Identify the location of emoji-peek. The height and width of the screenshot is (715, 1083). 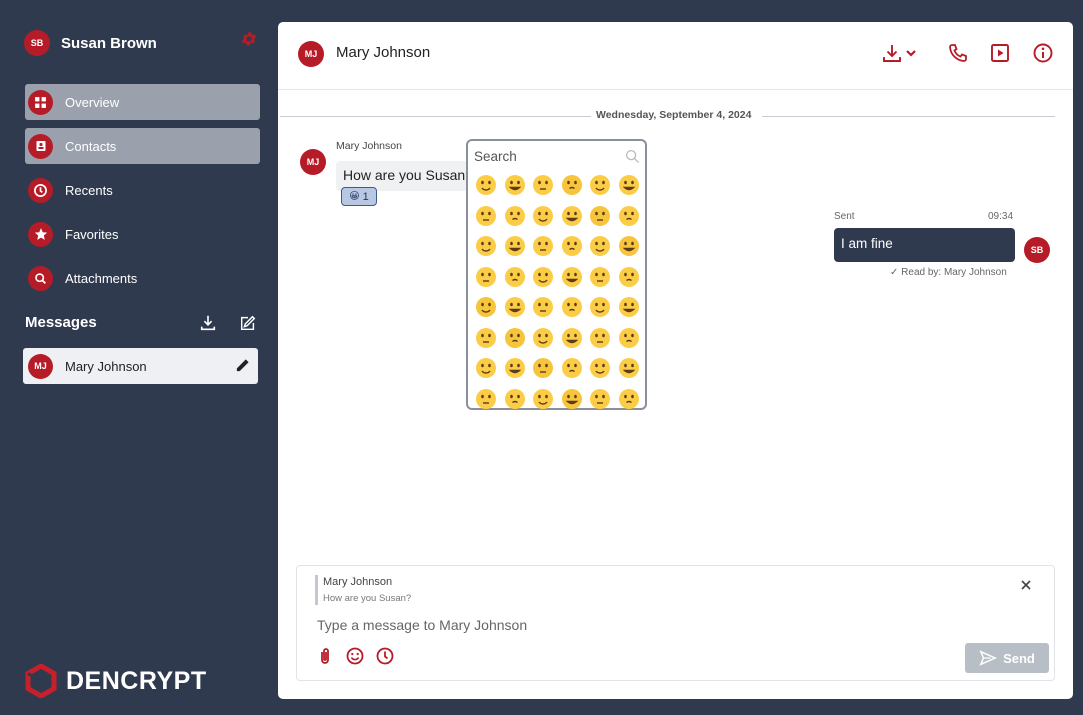
(515, 338).